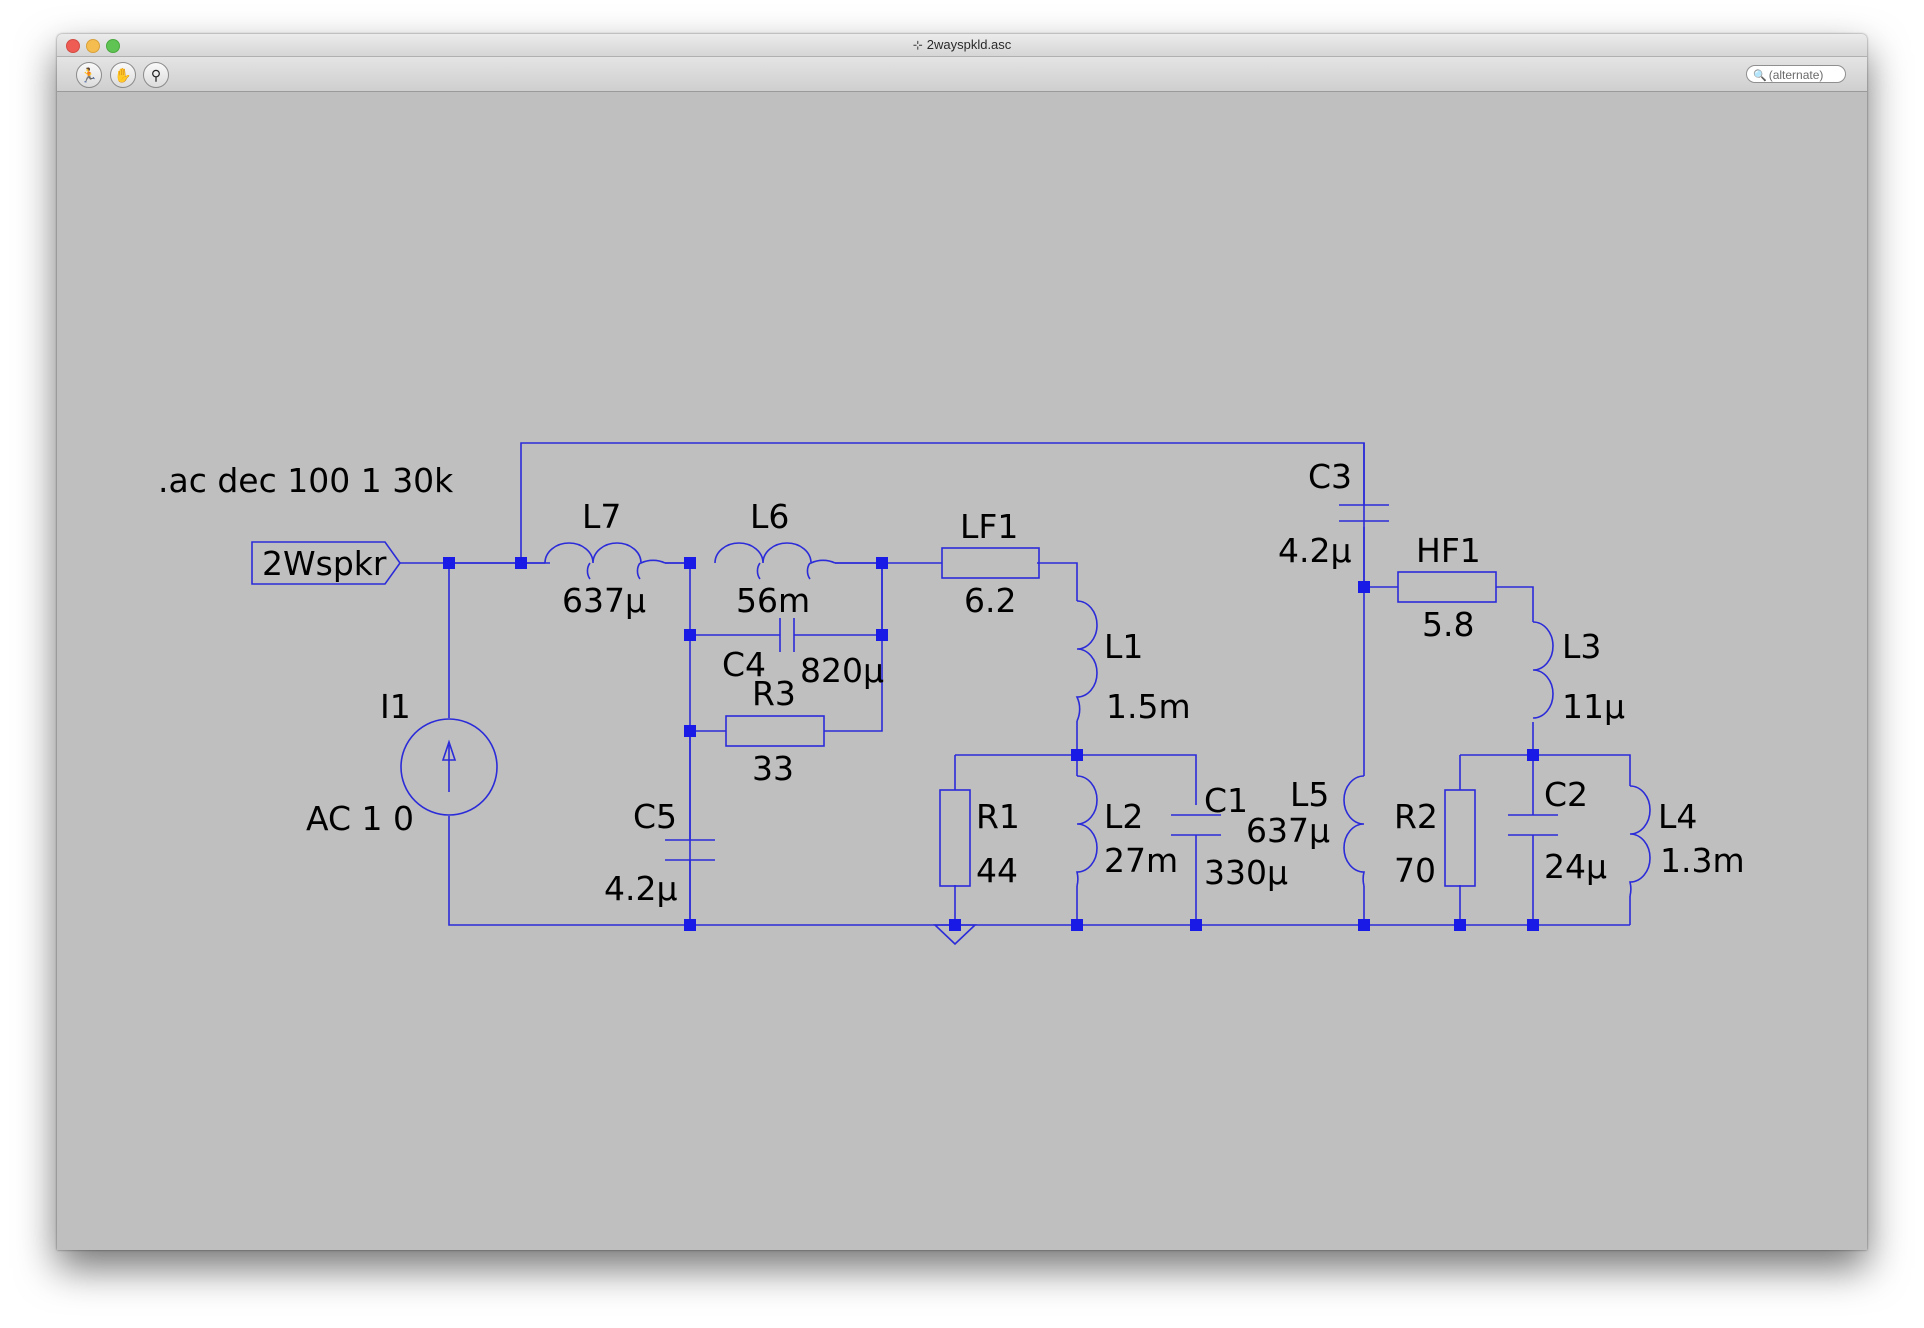 The height and width of the screenshot is (1328, 1924). I want to click on r1-value: 44, so click(997, 870).